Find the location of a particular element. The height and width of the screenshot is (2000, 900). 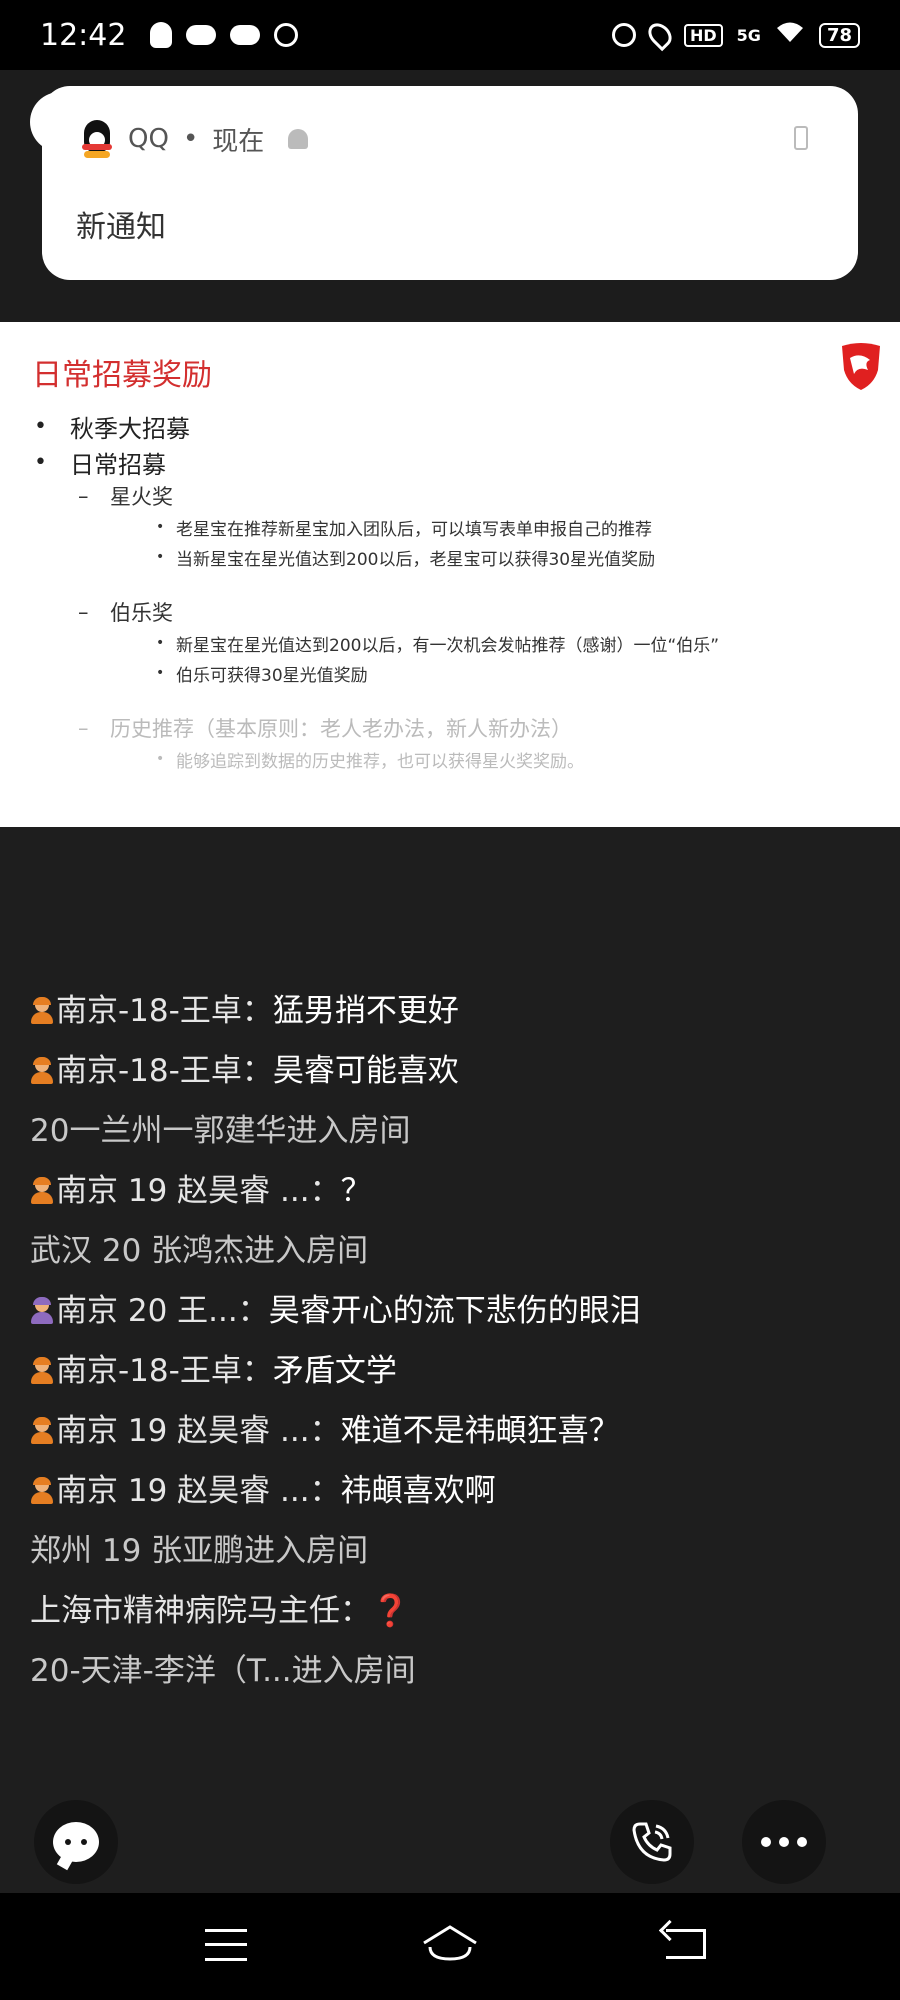

chat-message: 南京 19 赵昊睿 ...：难道不是祎頔狂喜？ is located at coordinates (340, 1431).